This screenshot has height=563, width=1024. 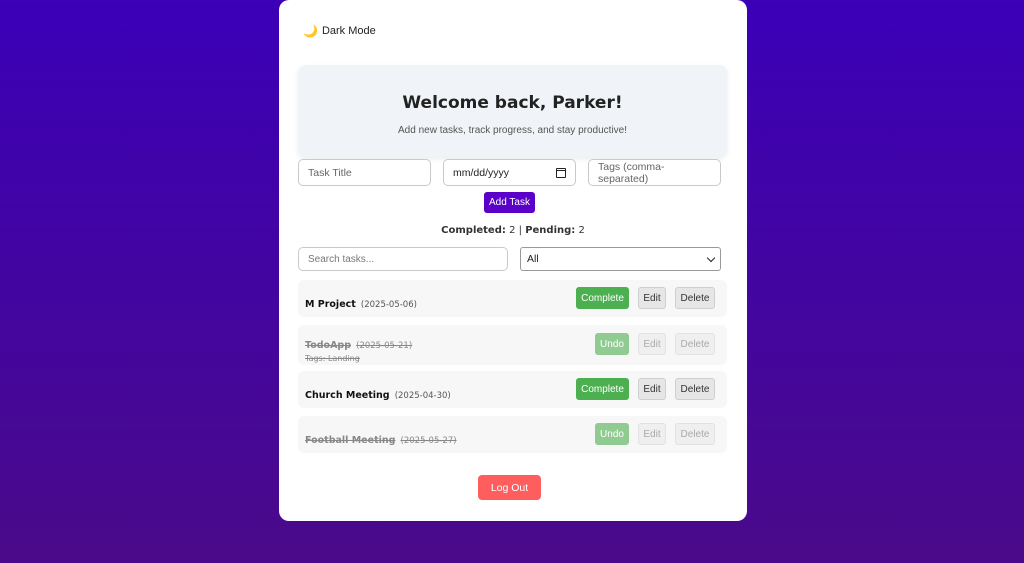 What do you see at coordinates (550, 230) in the screenshot?
I see `pending-label: Pending:` at bounding box center [550, 230].